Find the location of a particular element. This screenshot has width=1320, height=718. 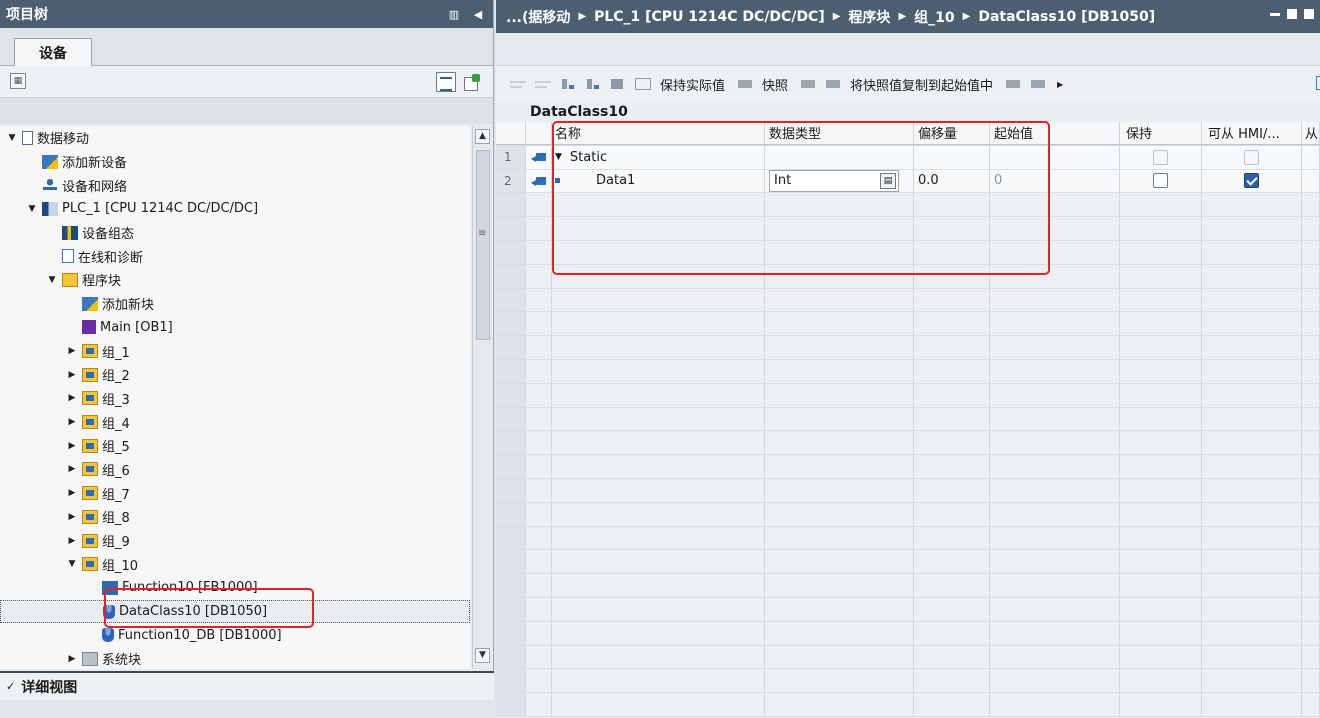

hmi-accessible-checkbox is located at coordinates (1251, 181).